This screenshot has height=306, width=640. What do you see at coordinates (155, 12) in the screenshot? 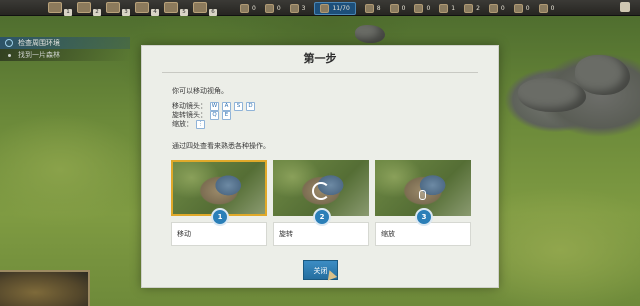
I see `hotkey-number: 4` at bounding box center [155, 12].